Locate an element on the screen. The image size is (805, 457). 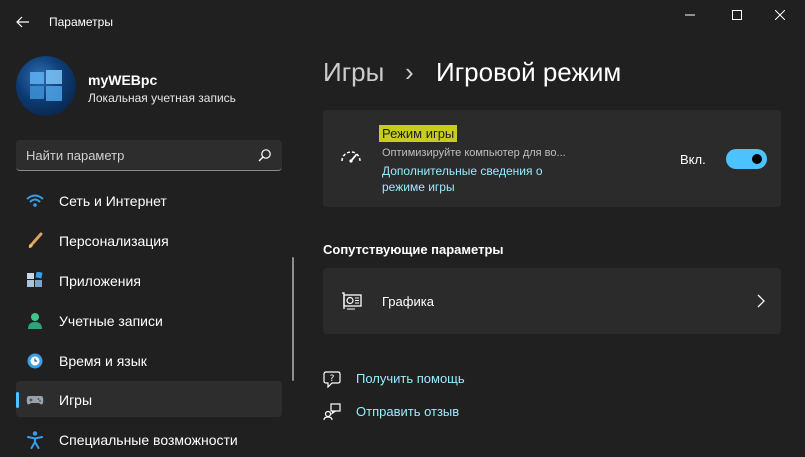
sidebar-item-label: Учетные записи is located at coordinates (111, 321).